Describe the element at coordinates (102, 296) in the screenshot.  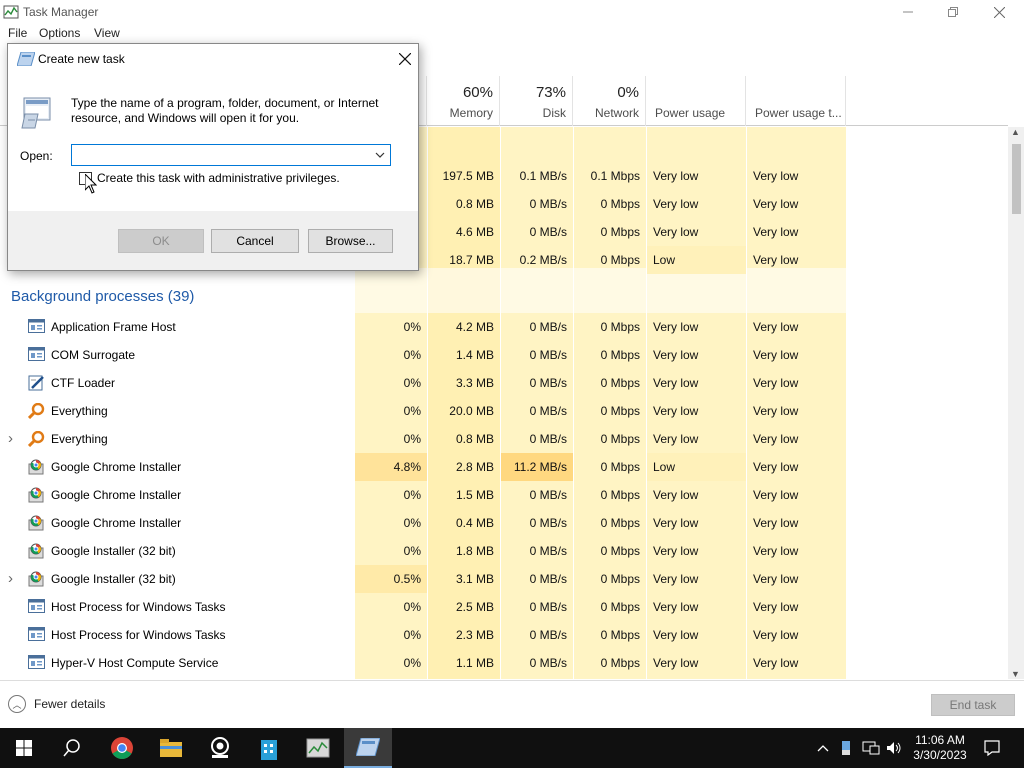
I see `section-title: Background processes (39)` at that location.